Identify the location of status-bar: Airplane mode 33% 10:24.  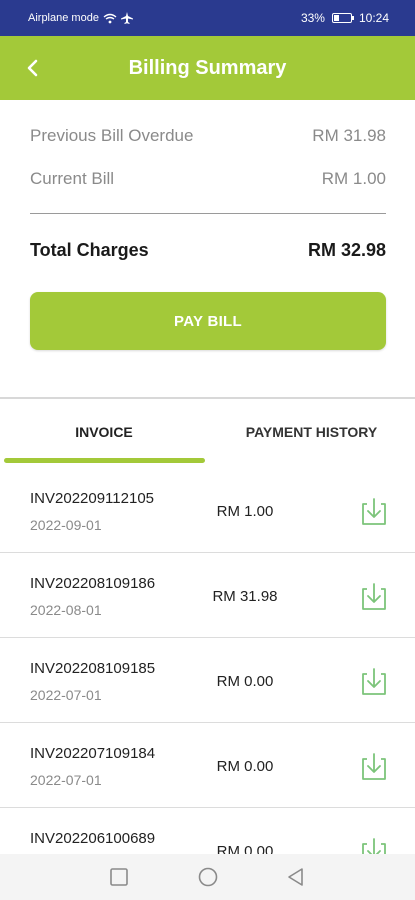
(207, 18).